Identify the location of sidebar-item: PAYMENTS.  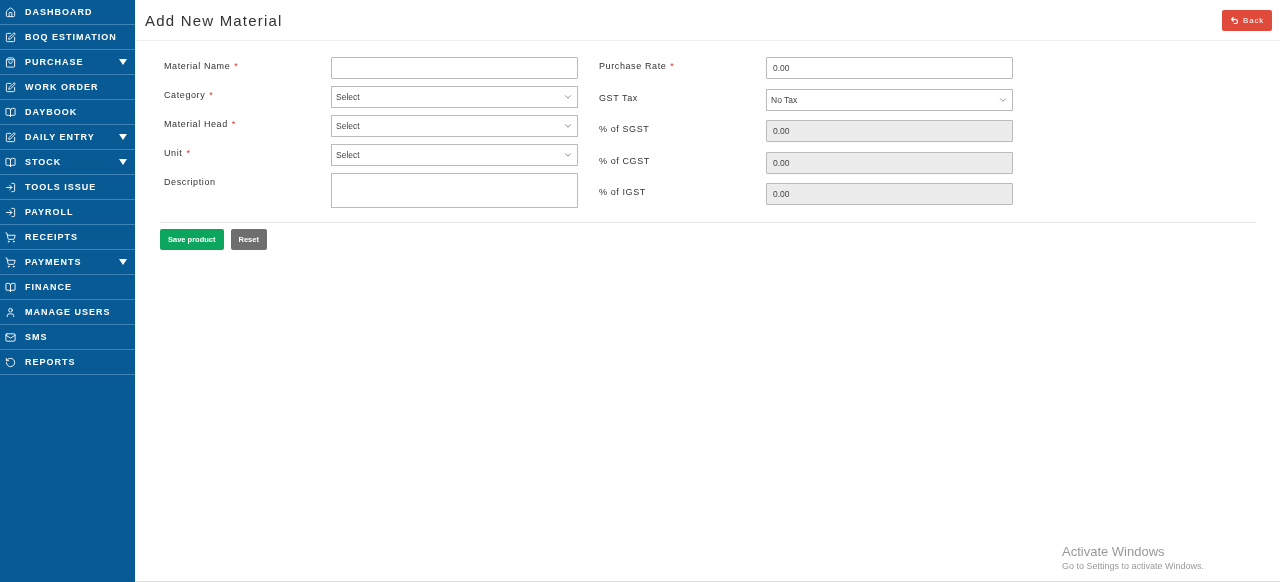
(67, 262).